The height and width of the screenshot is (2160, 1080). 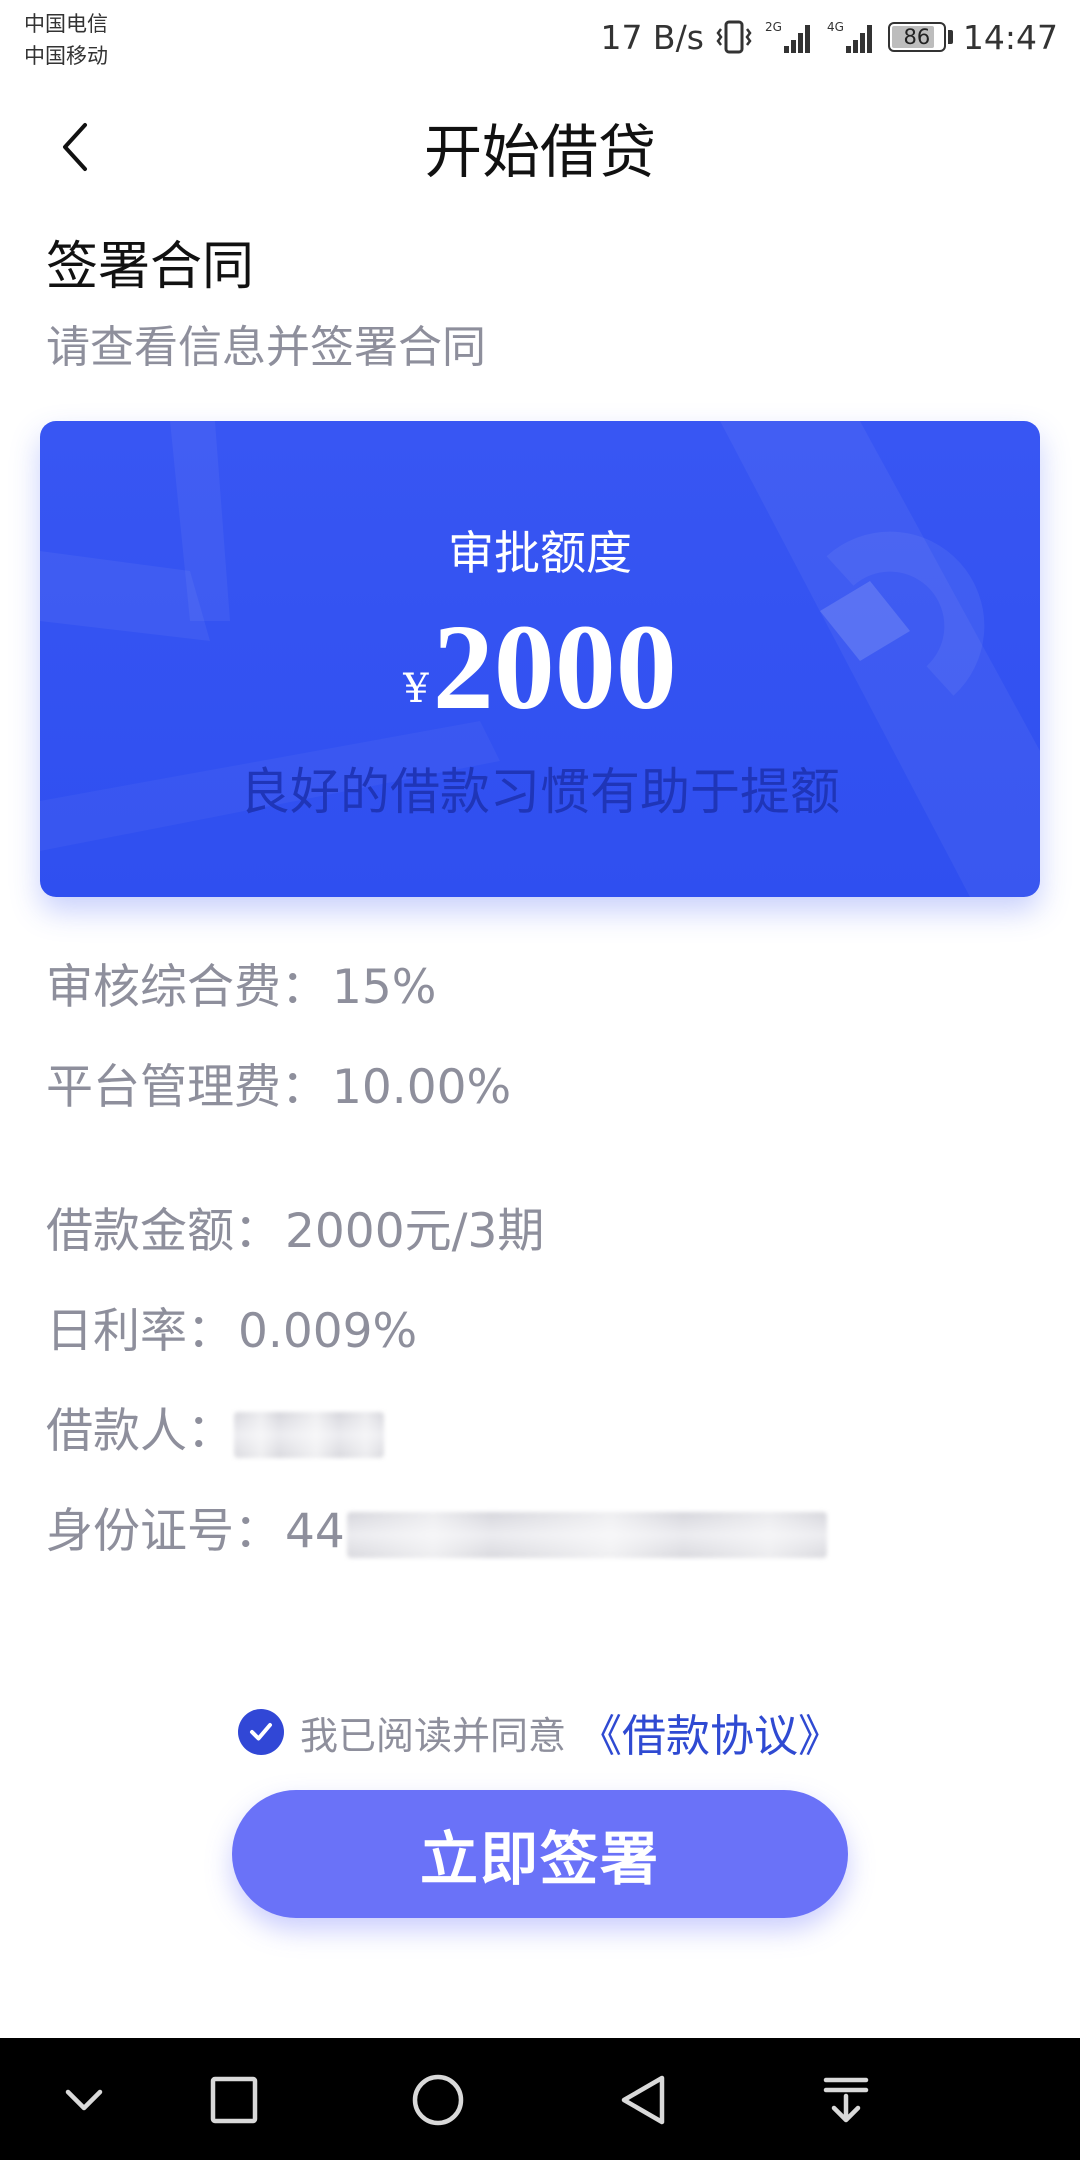 What do you see at coordinates (309, 1434) in the screenshot?
I see `borrower-name-redacted` at bounding box center [309, 1434].